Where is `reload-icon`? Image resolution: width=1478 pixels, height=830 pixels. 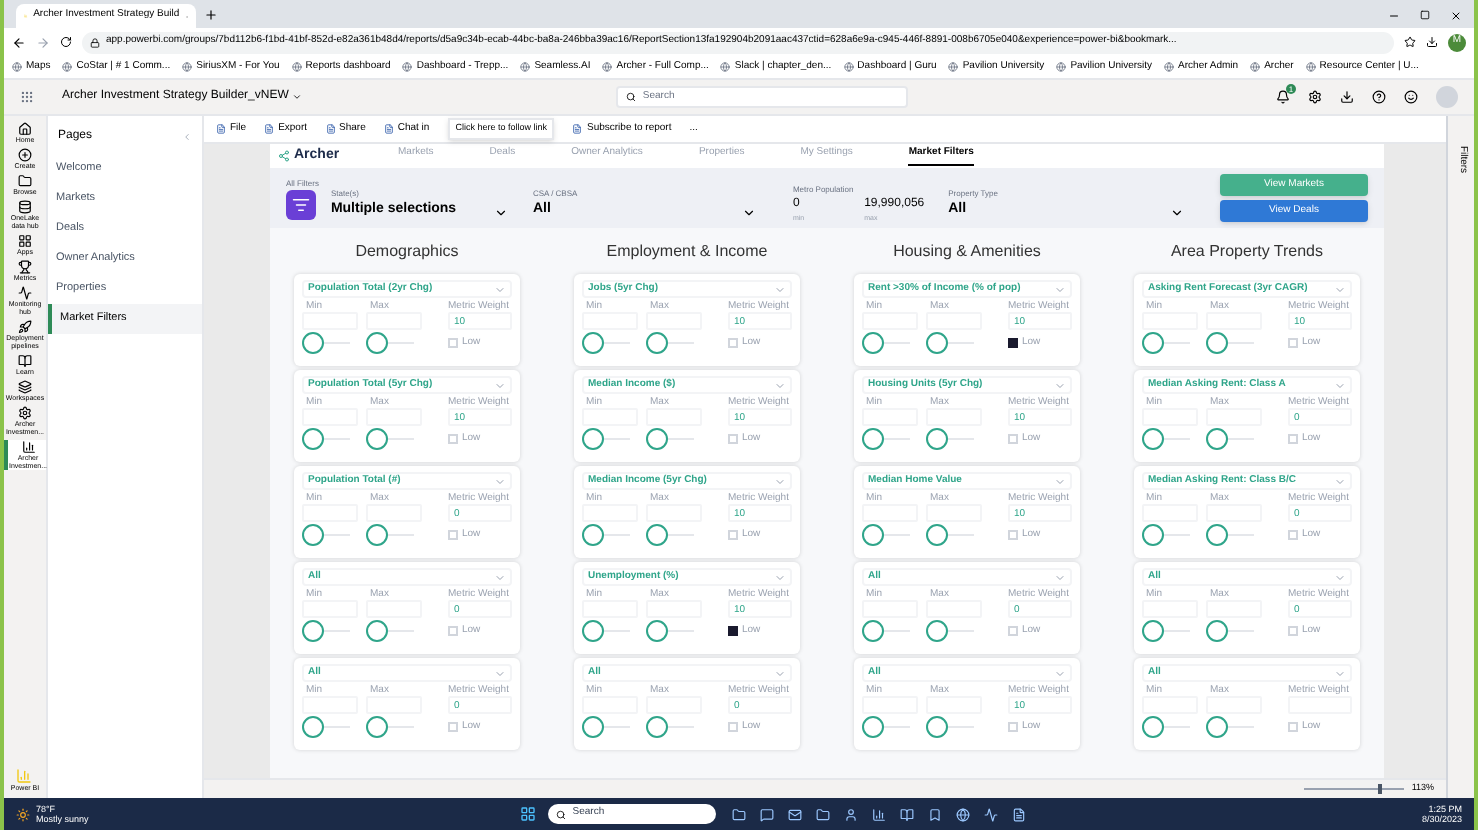
reload-icon is located at coordinates (66, 42).